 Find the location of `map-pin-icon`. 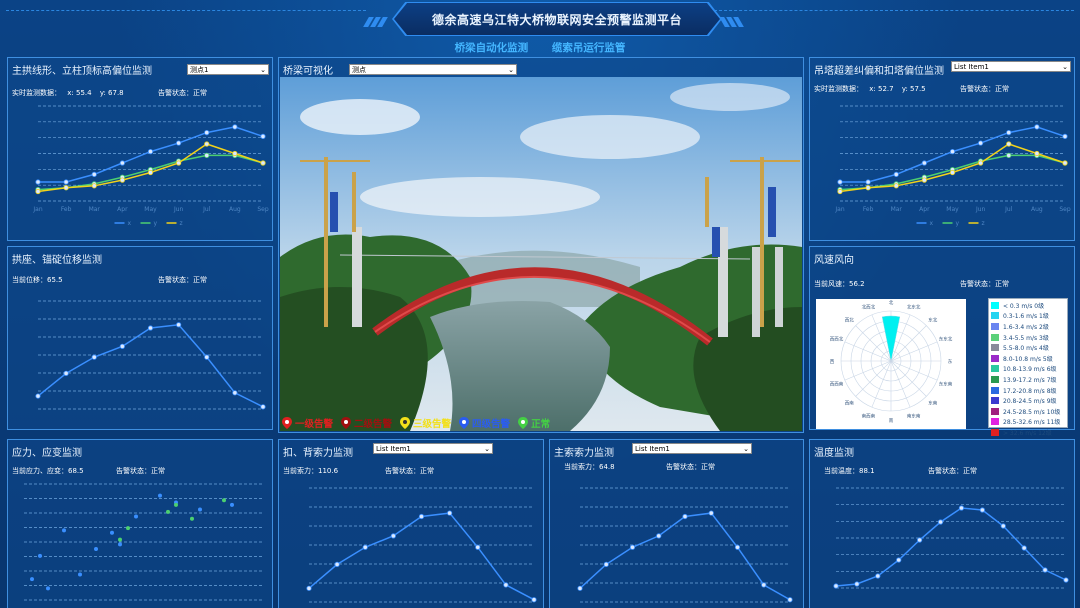

map-pin-icon is located at coordinates (405, 423).